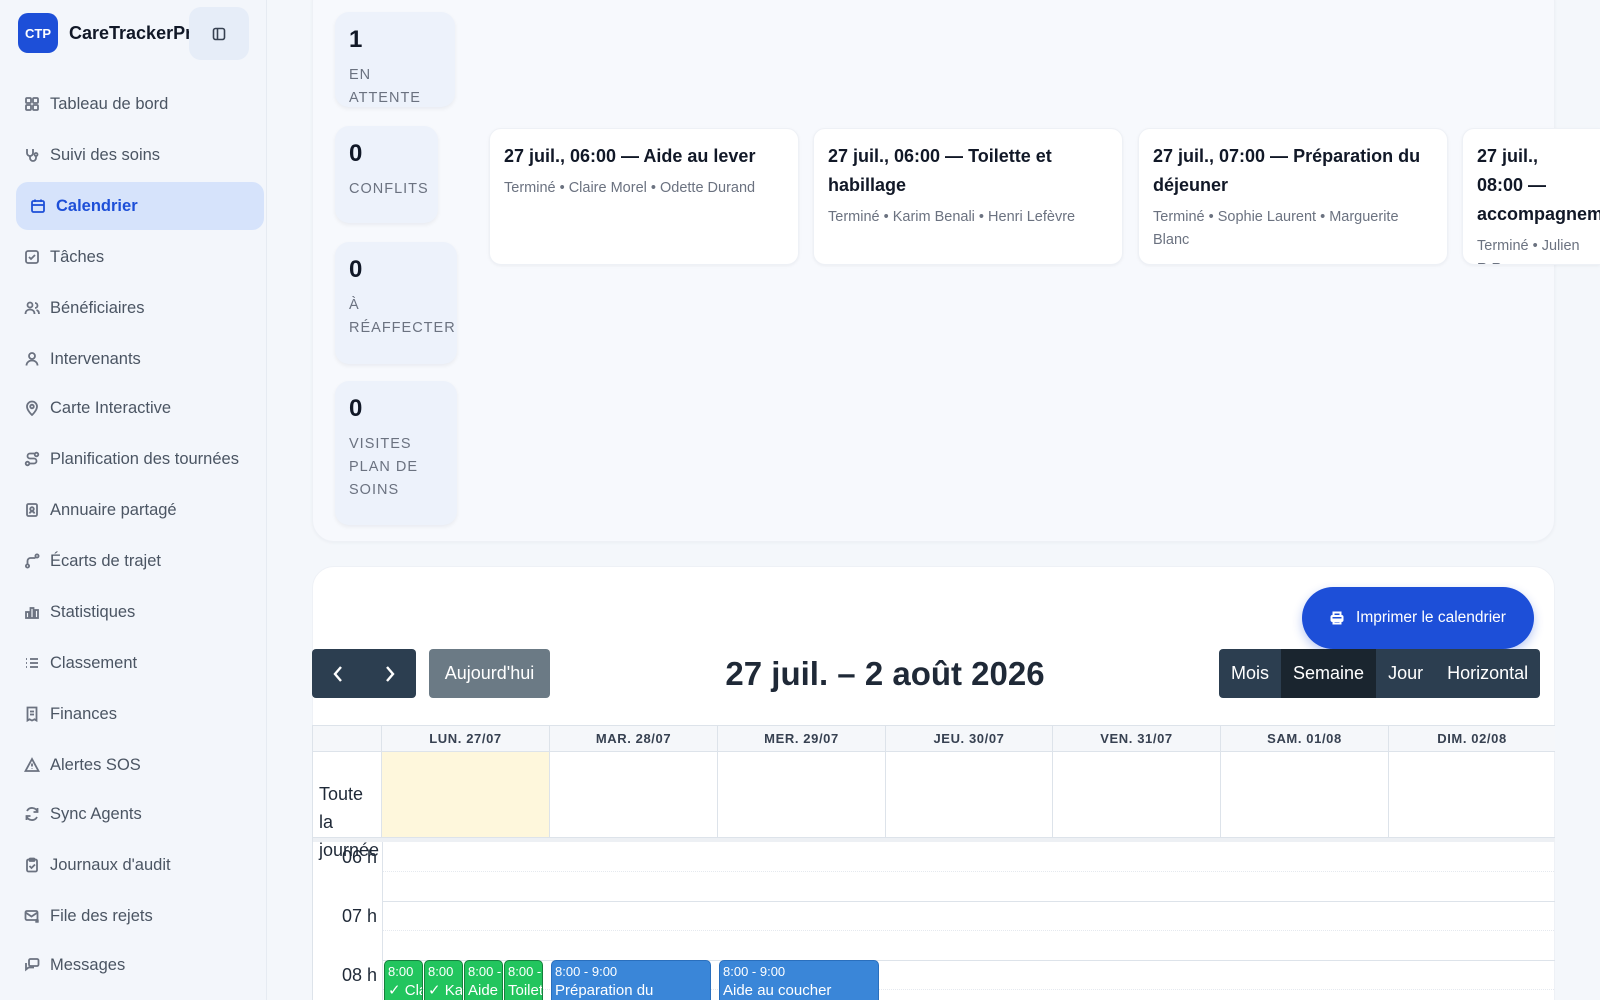 The width and height of the screenshot is (1600, 1000). Describe the element at coordinates (140, 714) in the screenshot. I see `sidebar-item-finances: Finances` at that location.